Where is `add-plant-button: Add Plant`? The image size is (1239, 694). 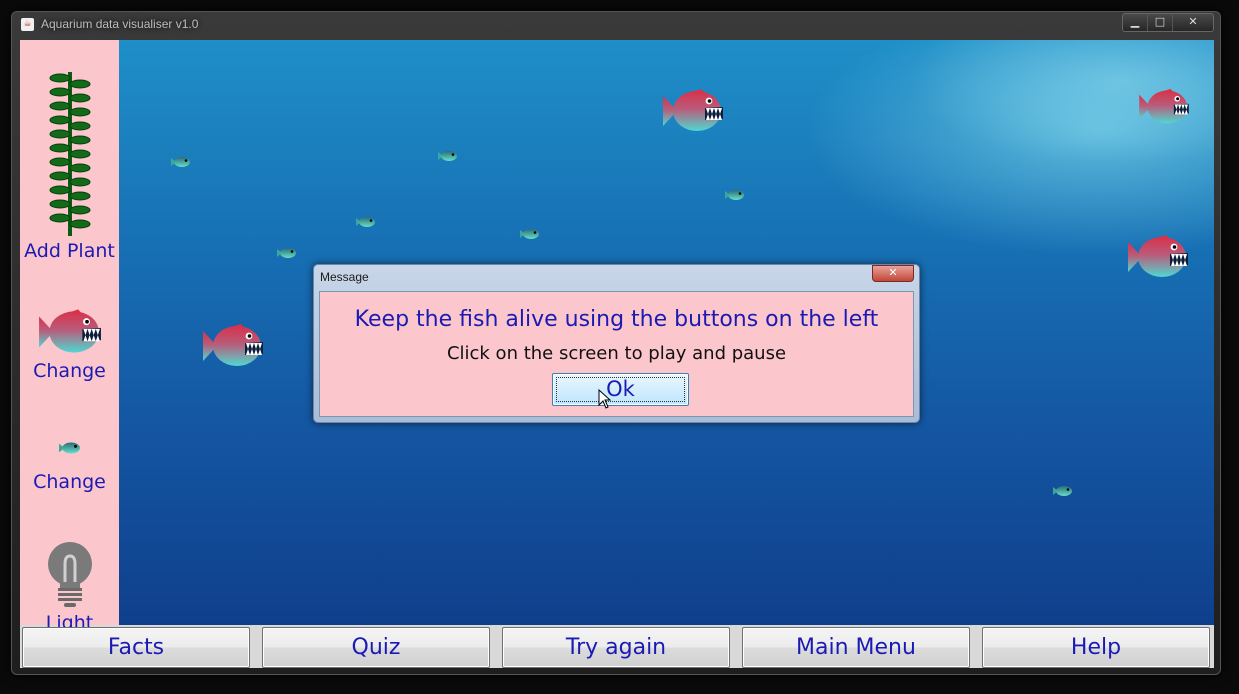 add-plant-button: Add Plant is located at coordinates (69, 166).